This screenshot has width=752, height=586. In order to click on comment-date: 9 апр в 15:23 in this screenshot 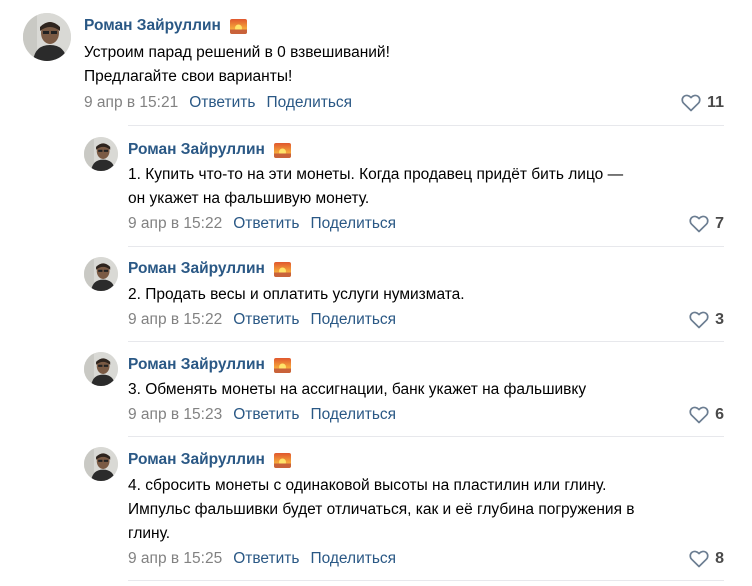, I will do `click(175, 415)`.